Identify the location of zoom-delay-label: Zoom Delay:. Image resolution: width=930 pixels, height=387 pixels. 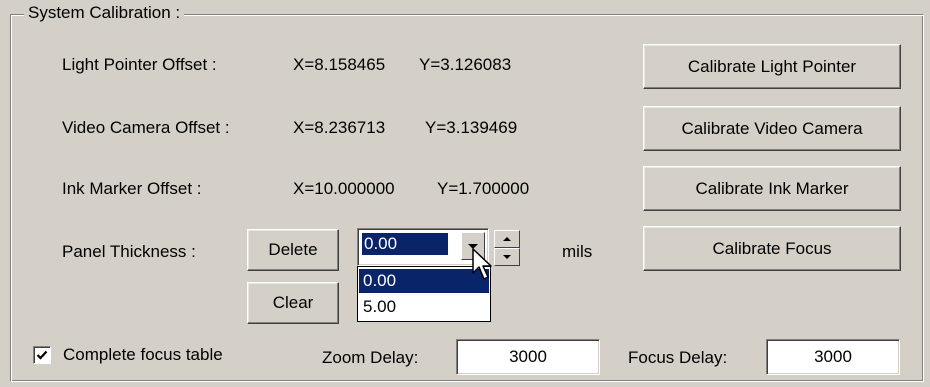
(370, 357).